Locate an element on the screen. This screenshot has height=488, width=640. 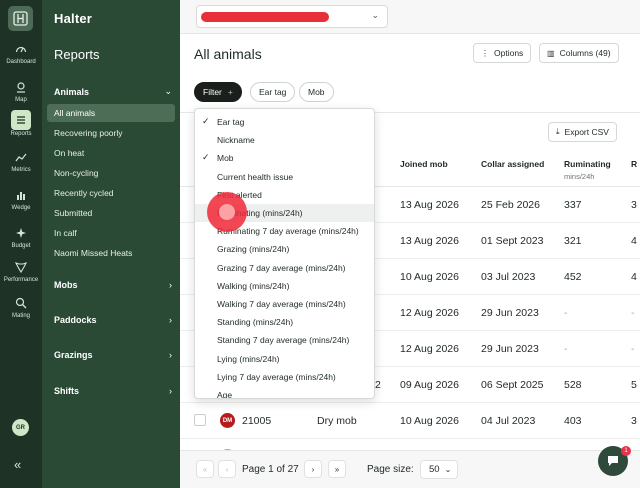
dropdown-option-standing-7-day-average-mins-24h: Standing 7 day average (mins/24h) is located at coordinates (284, 340).